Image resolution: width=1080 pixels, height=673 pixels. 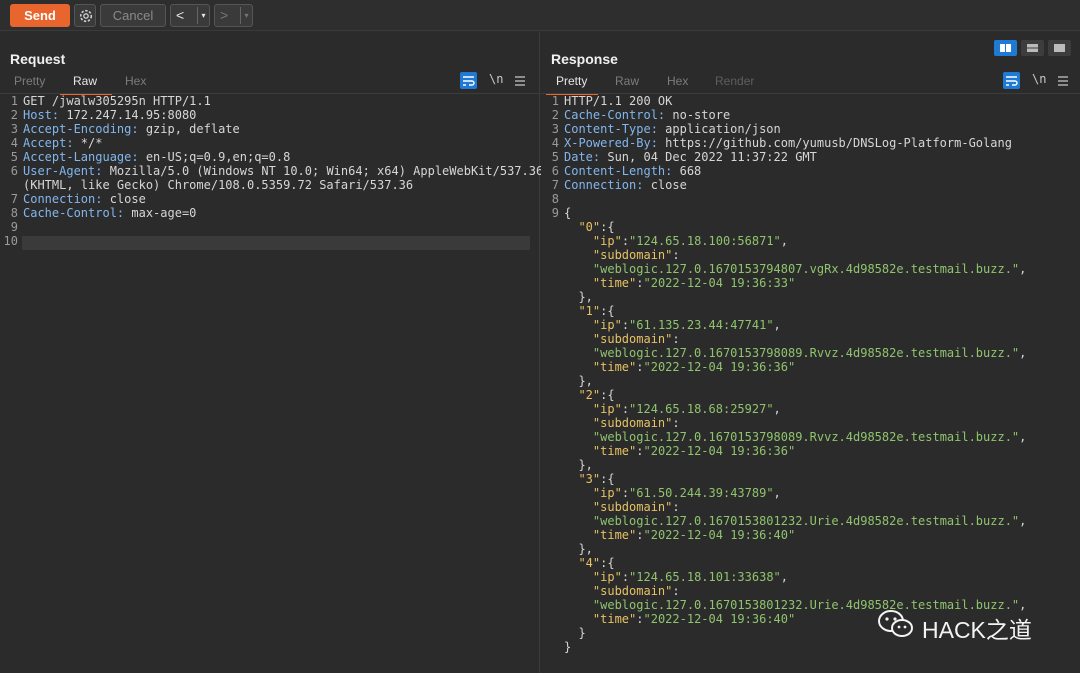 What do you see at coordinates (540, 15) in the screenshot?
I see `toolbar: Send Cancel < ▾ > ▾` at bounding box center [540, 15].